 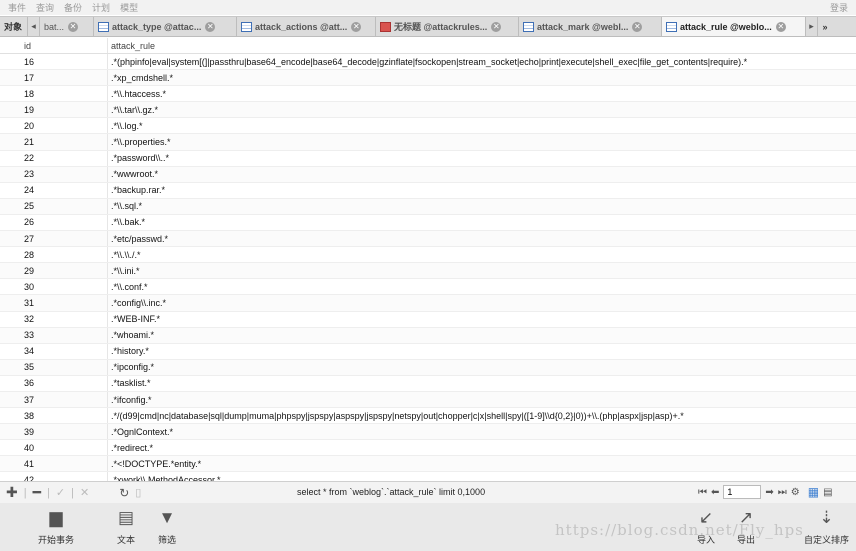 What do you see at coordinates (138, 158) in the screenshot?
I see `cell-attack-rule: .*password\\..*` at bounding box center [138, 158].